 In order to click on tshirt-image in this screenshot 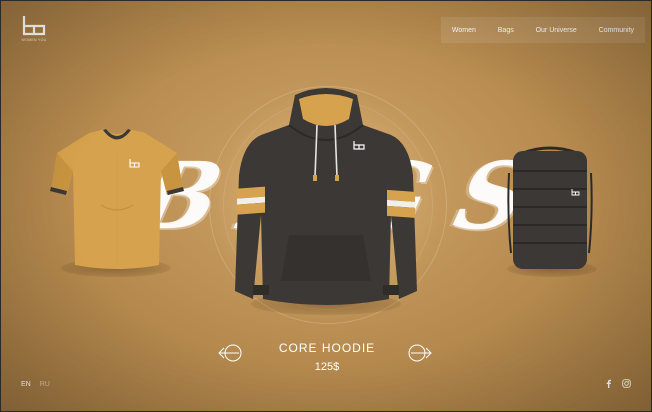, I will do `click(117, 198)`.